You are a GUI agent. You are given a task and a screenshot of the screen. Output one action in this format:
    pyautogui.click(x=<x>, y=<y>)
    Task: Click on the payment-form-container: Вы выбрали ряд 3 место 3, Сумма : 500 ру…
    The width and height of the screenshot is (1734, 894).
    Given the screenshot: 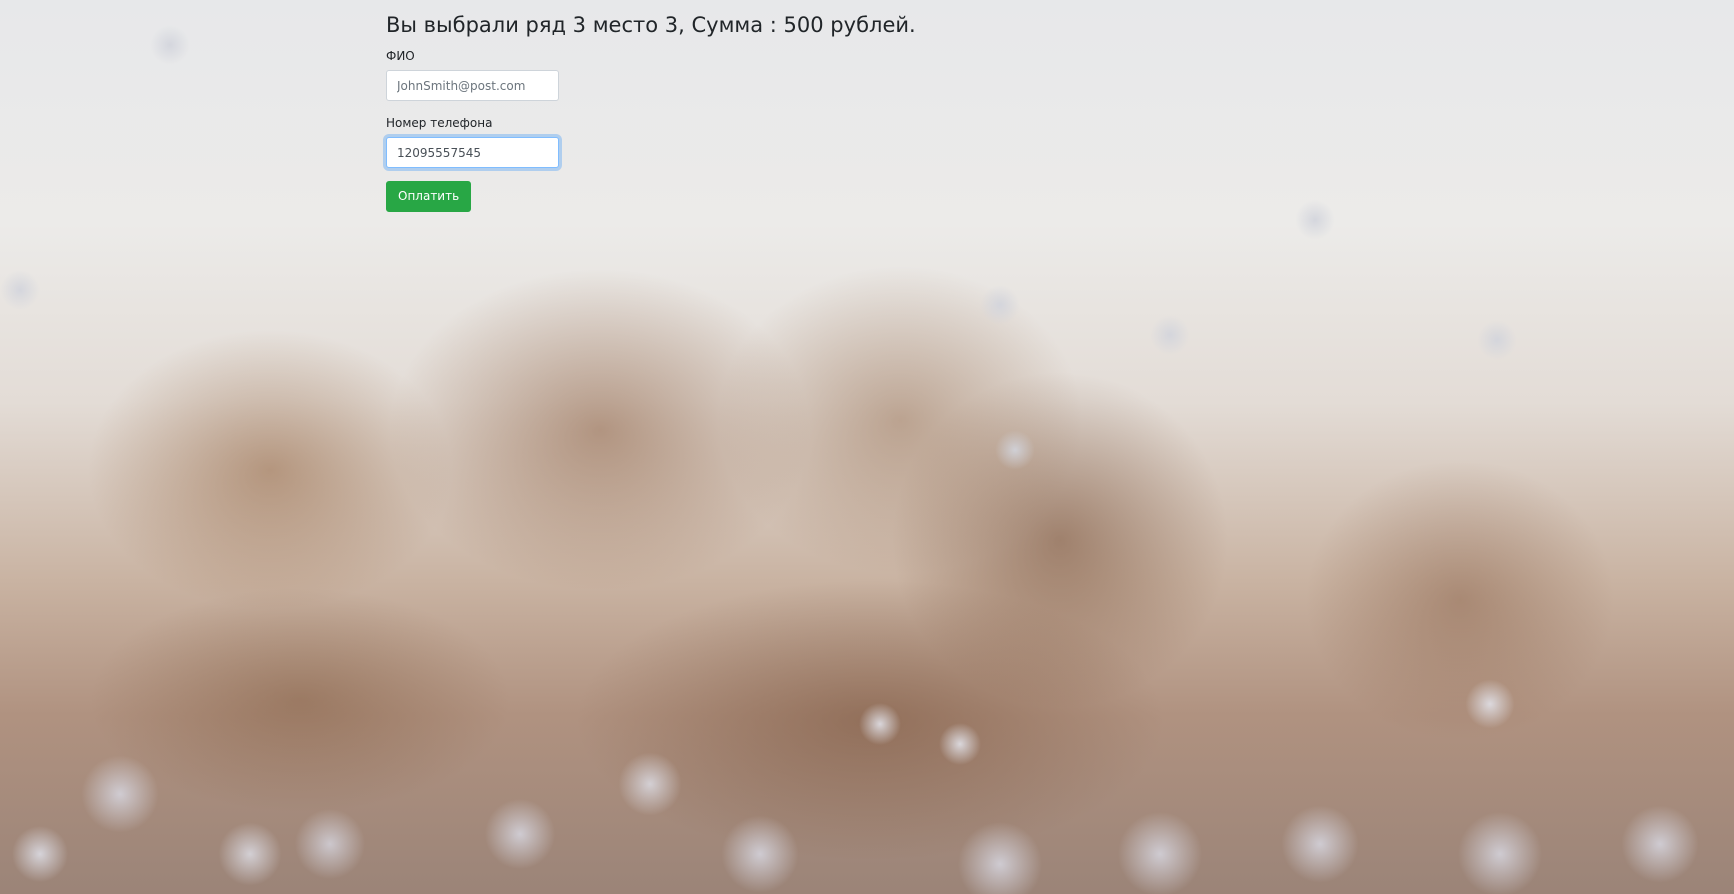 What is the action you would take?
    pyautogui.click(x=736, y=111)
    